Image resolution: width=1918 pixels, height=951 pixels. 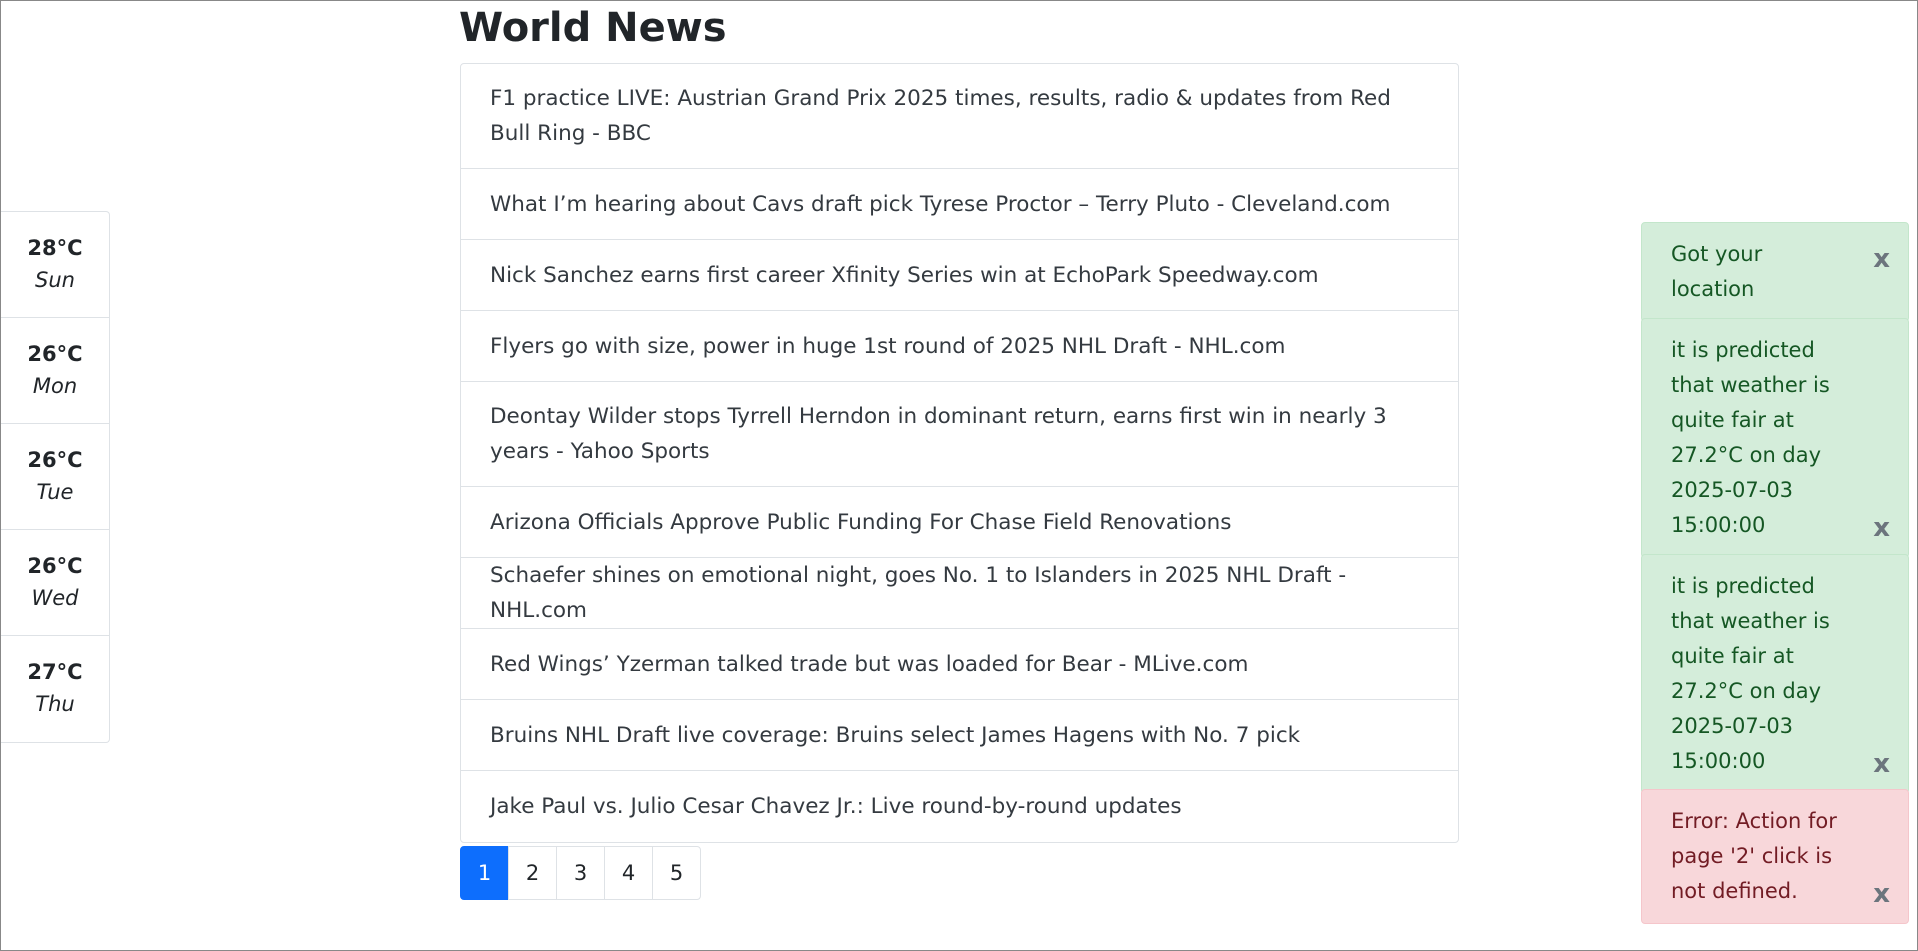 What do you see at coordinates (55, 371) in the screenshot?
I see `forecast-day: 26°C Mon` at bounding box center [55, 371].